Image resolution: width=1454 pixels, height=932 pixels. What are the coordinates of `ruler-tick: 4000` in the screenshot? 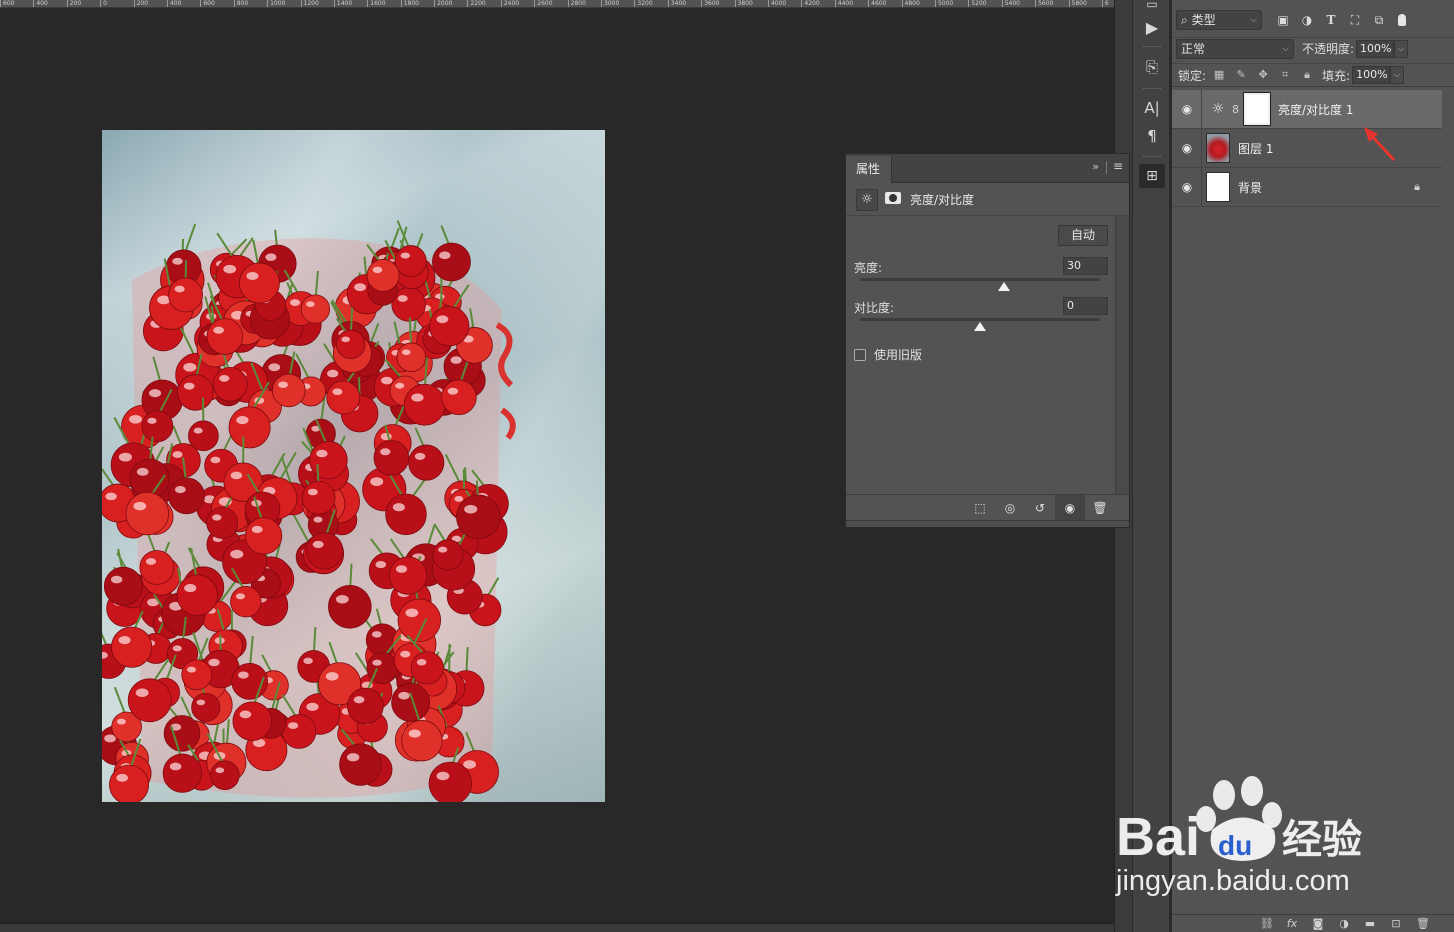 It's located at (784, 3).